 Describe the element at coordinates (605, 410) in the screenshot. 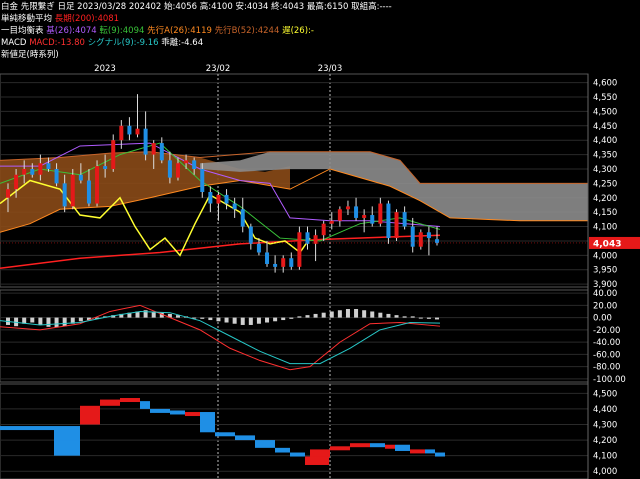

I see `kagi-tick-label: 4,400` at that location.